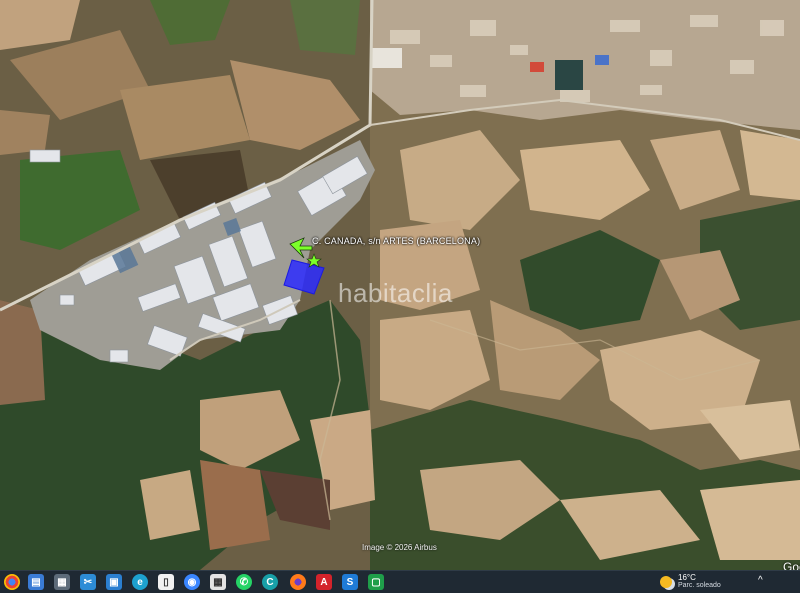 This screenshot has width=800, height=593. Describe the element at coordinates (350, 582) in the screenshot. I see `app-s-icon: S` at that location.